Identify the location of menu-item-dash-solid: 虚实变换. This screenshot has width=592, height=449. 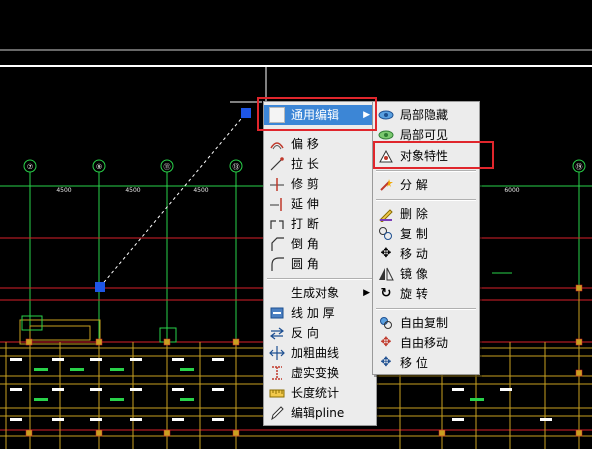
(320, 373).